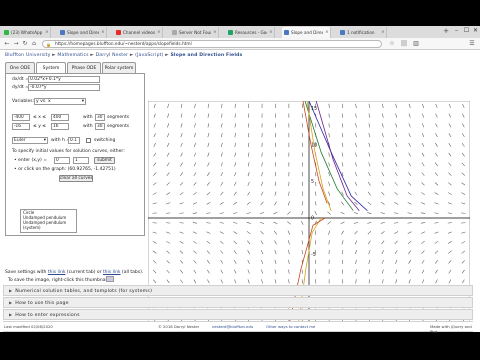 The height and width of the screenshot is (360, 480). I want to click on y-range-label: ≤ y ≤, so click(40, 126).